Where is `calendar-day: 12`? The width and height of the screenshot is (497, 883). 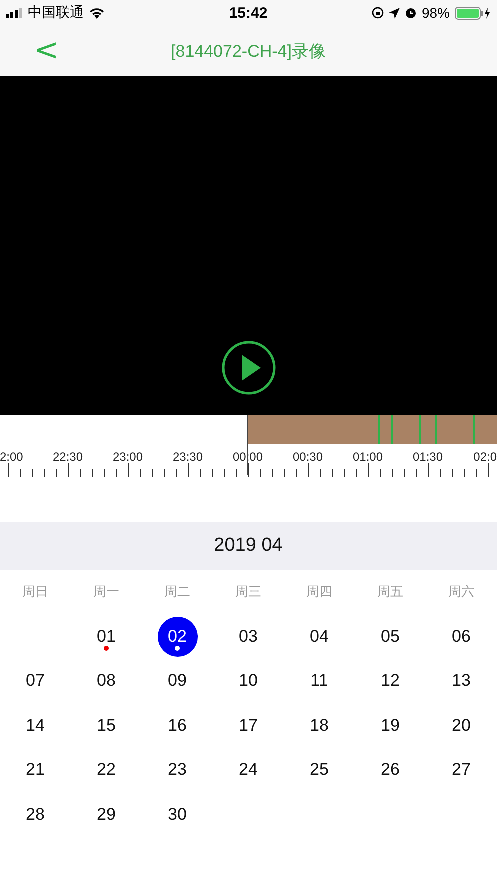 calendar-day: 12 is located at coordinates (390, 681).